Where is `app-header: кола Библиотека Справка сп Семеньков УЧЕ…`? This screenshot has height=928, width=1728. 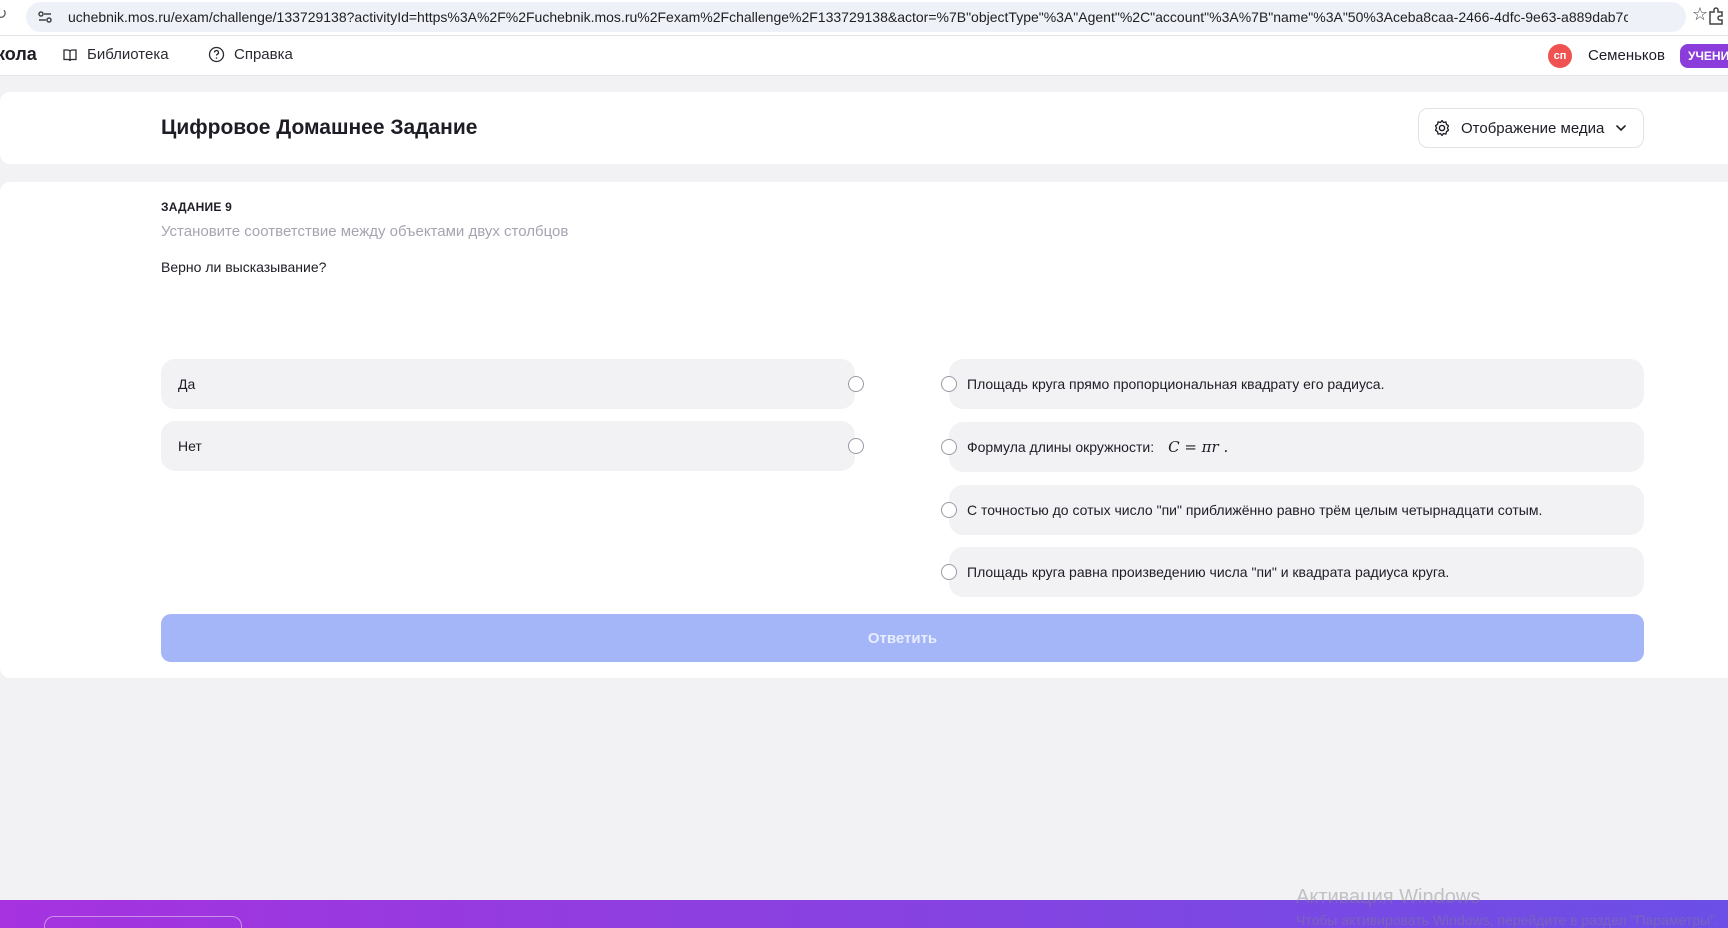
app-header: кола Библиотека Справка сп Семеньков УЧЕ… is located at coordinates (864, 56).